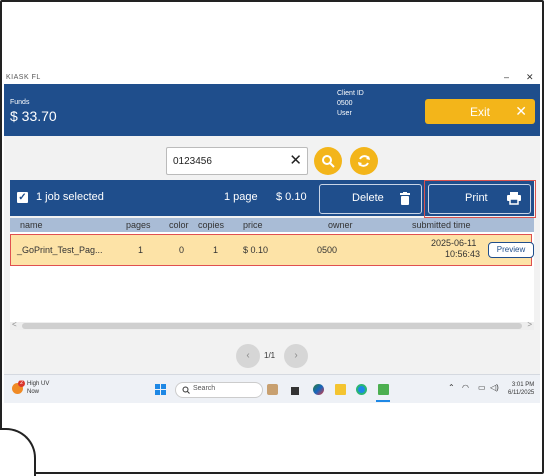 This screenshot has width=544, height=476. Describe the element at coordinates (272, 110) in the screenshot. I see `app-header: Funds $ 33.70 Client ID 0500 User Exit ✕` at that location.